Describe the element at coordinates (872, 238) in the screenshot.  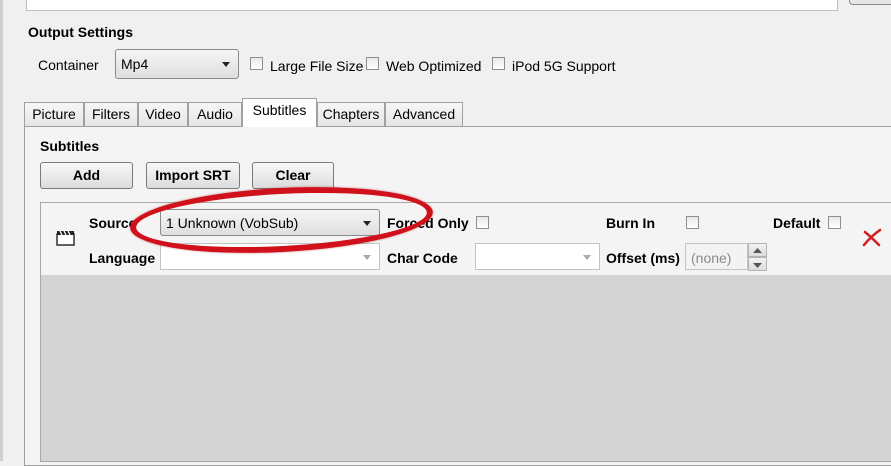
I see `remove-x-icon` at that location.